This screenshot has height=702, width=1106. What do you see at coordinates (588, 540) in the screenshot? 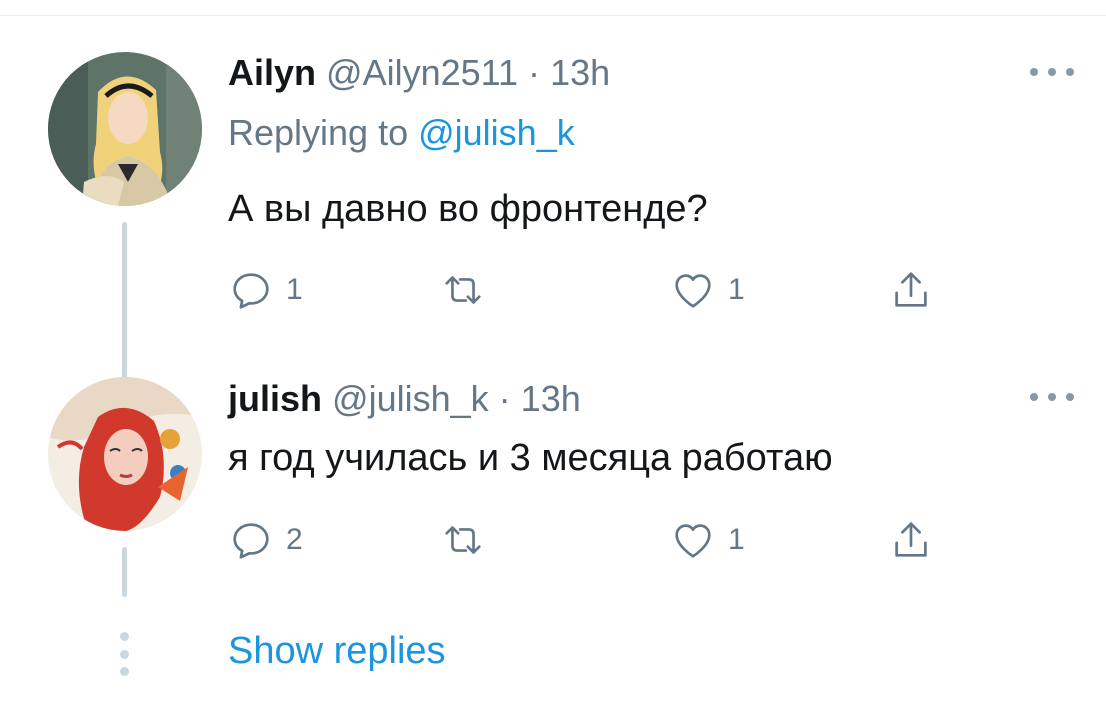
I see `tweet-actions: 2 1` at bounding box center [588, 540].